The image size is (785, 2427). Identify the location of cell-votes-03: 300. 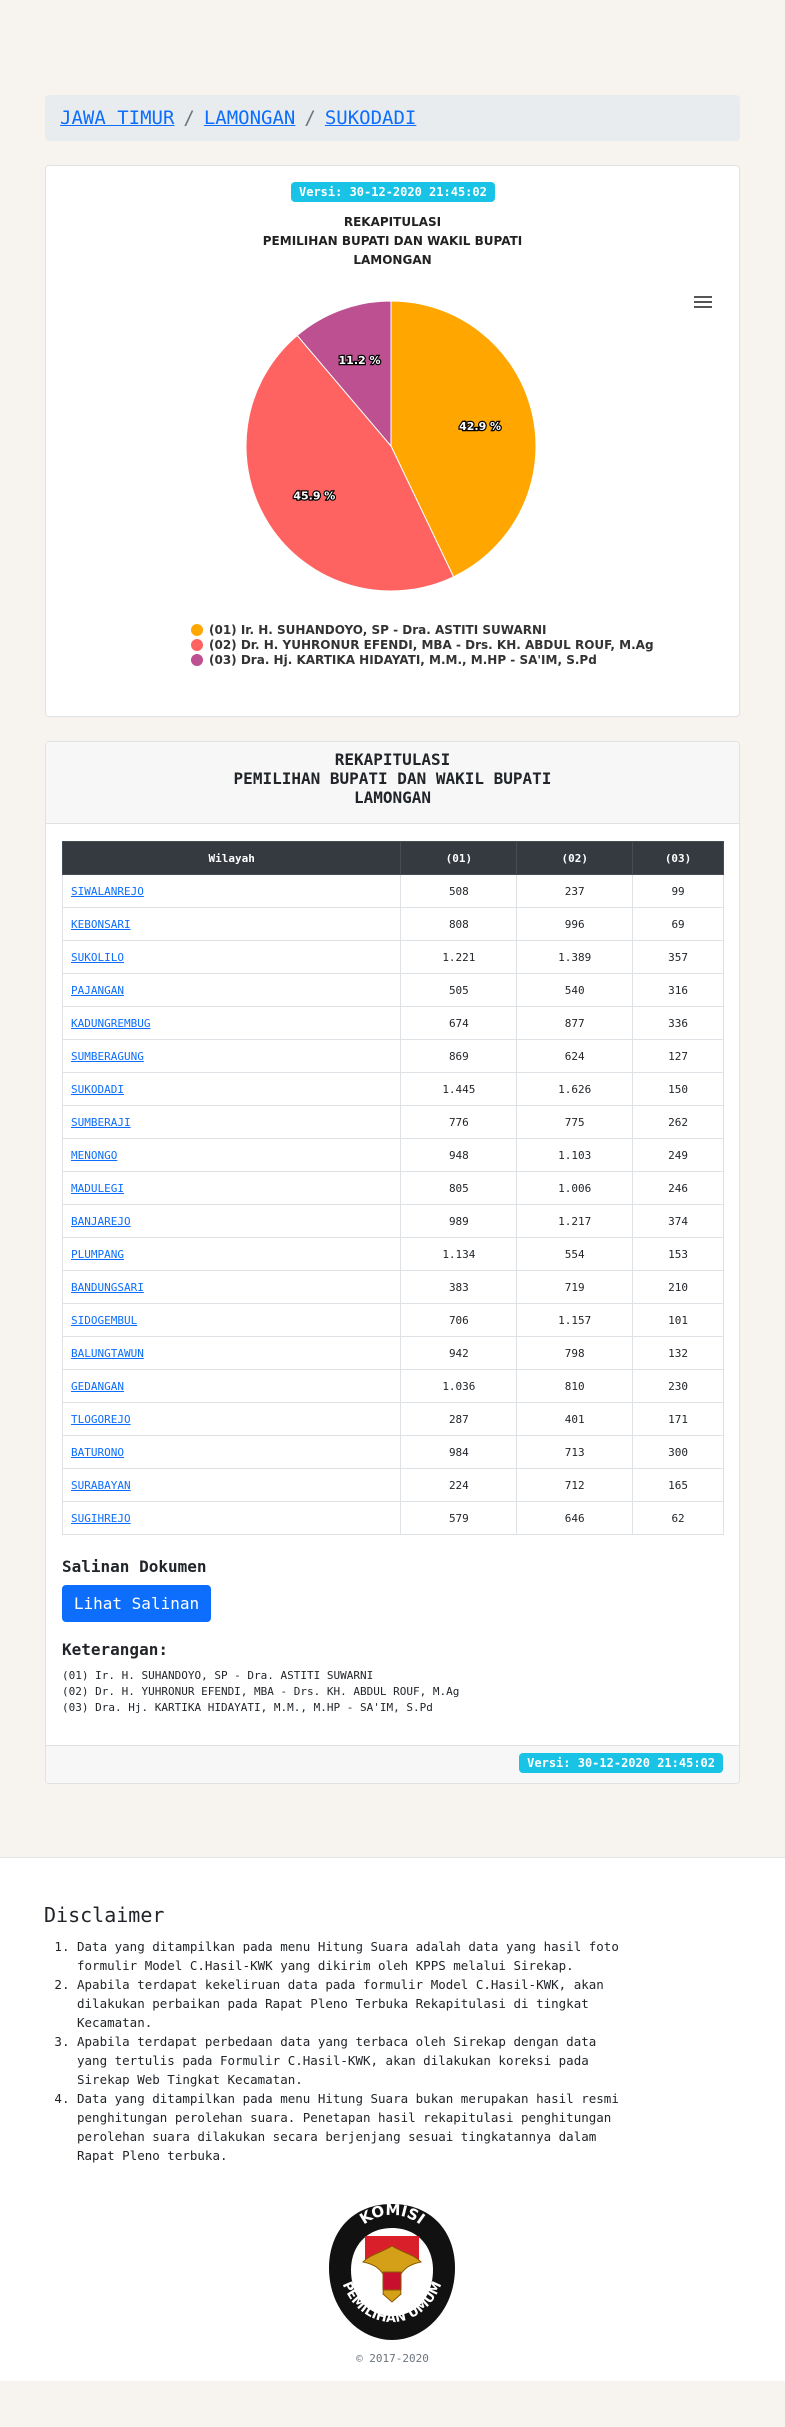
(678, 1452).